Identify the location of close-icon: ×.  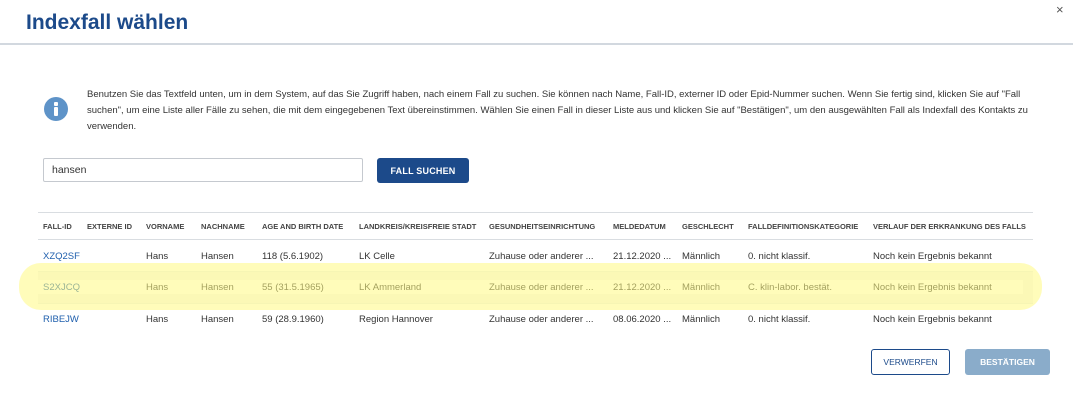
(1060, 9).